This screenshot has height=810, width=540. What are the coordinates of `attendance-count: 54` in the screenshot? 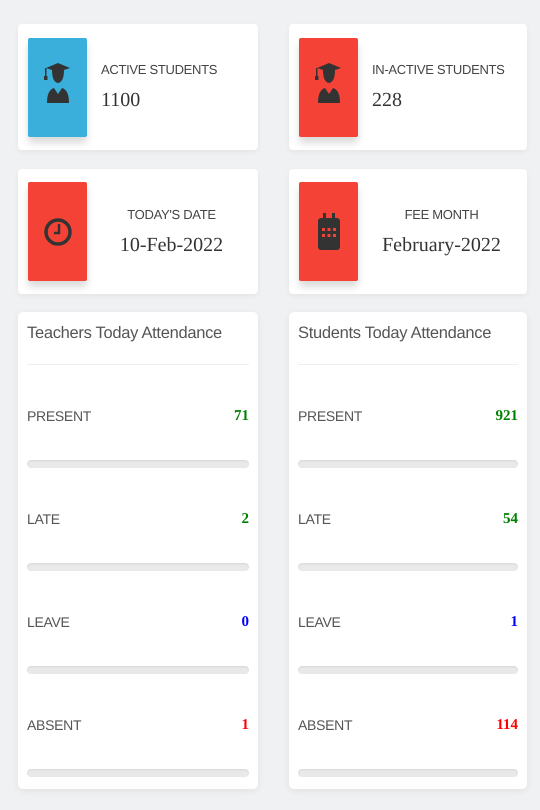 It's located at (510, 519).